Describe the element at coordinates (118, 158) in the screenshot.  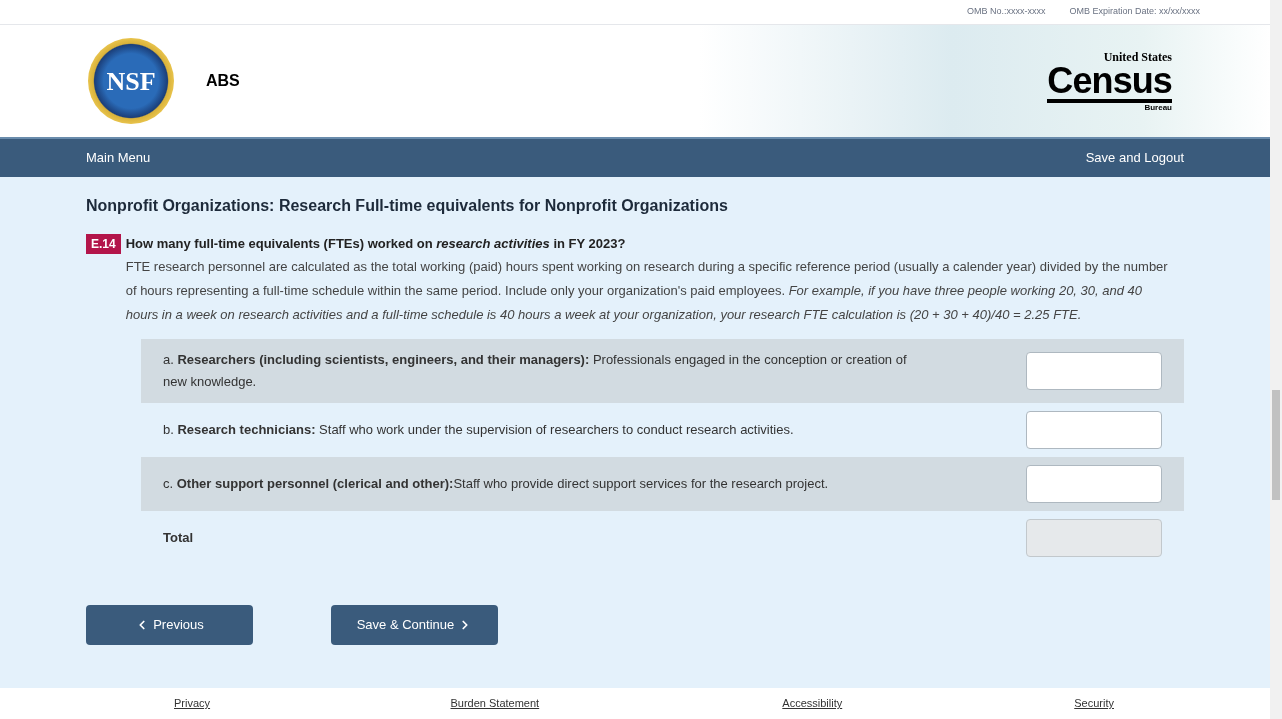
I see `main-menu-link: Main Menu` at that location.